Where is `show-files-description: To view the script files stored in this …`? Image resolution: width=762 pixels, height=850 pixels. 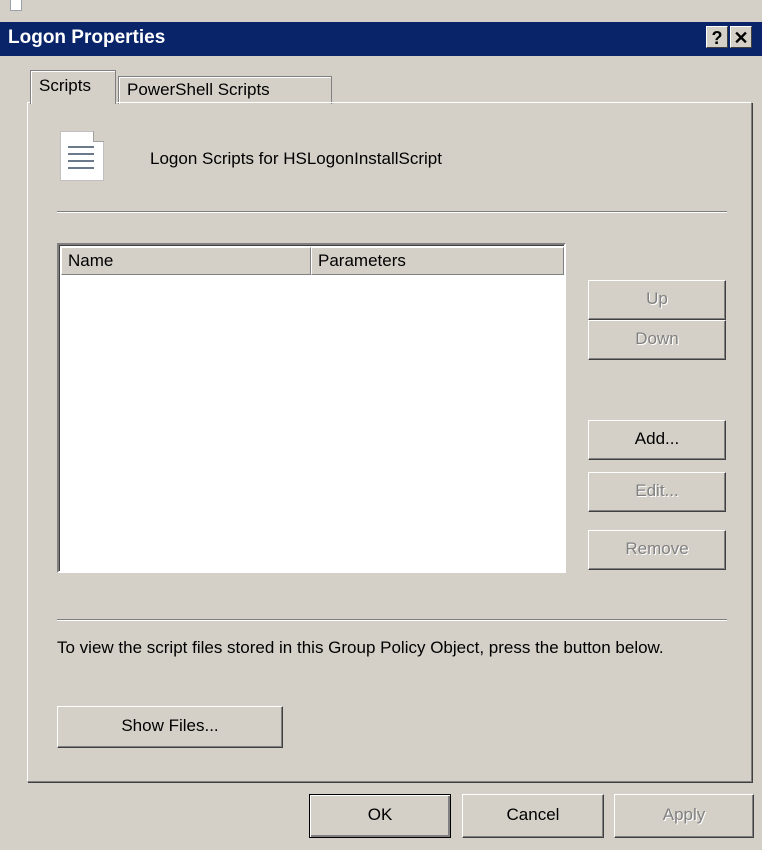
show-files-description: To view the script files stored in this … is located at coordinates (360, 647).